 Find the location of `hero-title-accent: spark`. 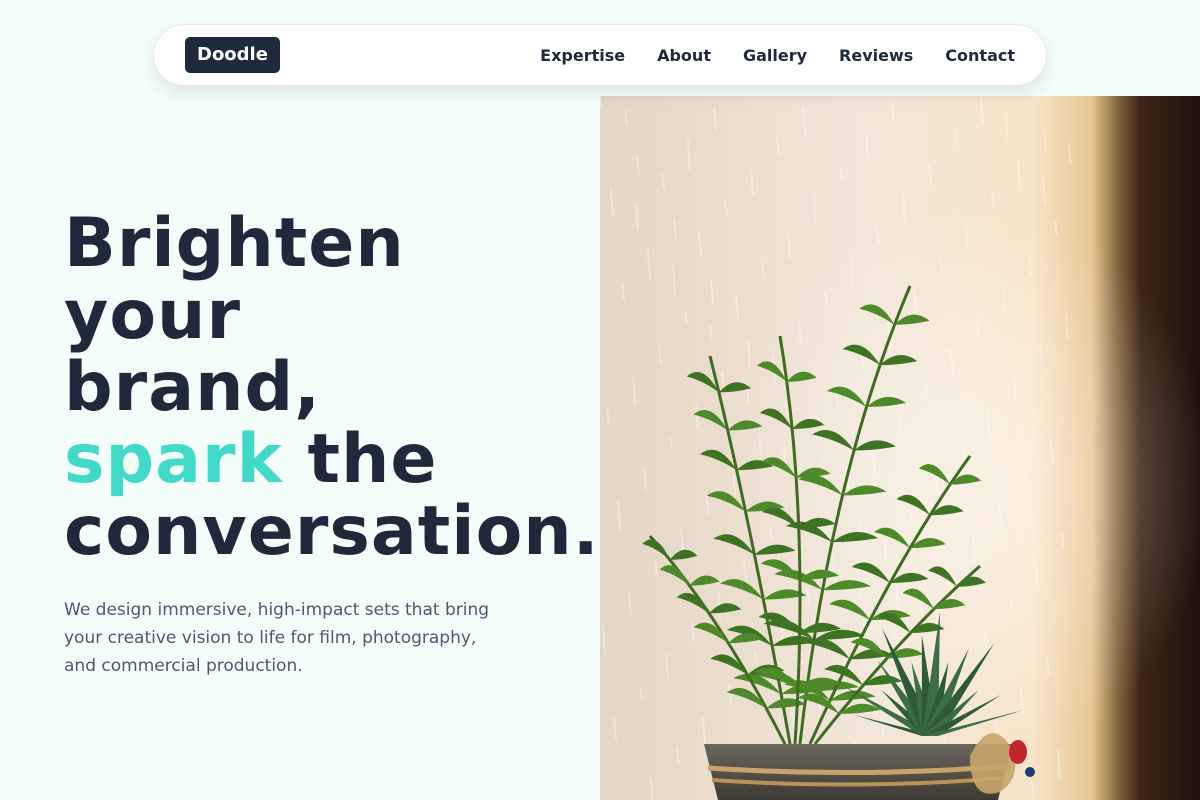

hero-title-accent: spark is located at coordinates (173, 459).